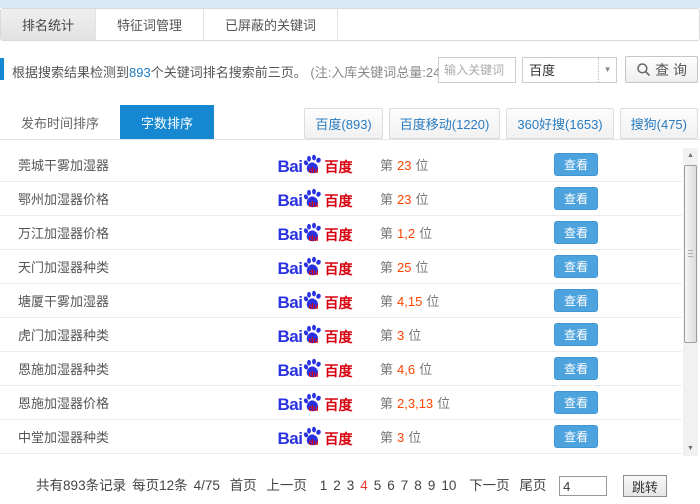 The image size is (700, 504). Describe the element at coordinates (465, 300) in the screenshot. I see `rank-cell: 第 4,15 位` at that location.